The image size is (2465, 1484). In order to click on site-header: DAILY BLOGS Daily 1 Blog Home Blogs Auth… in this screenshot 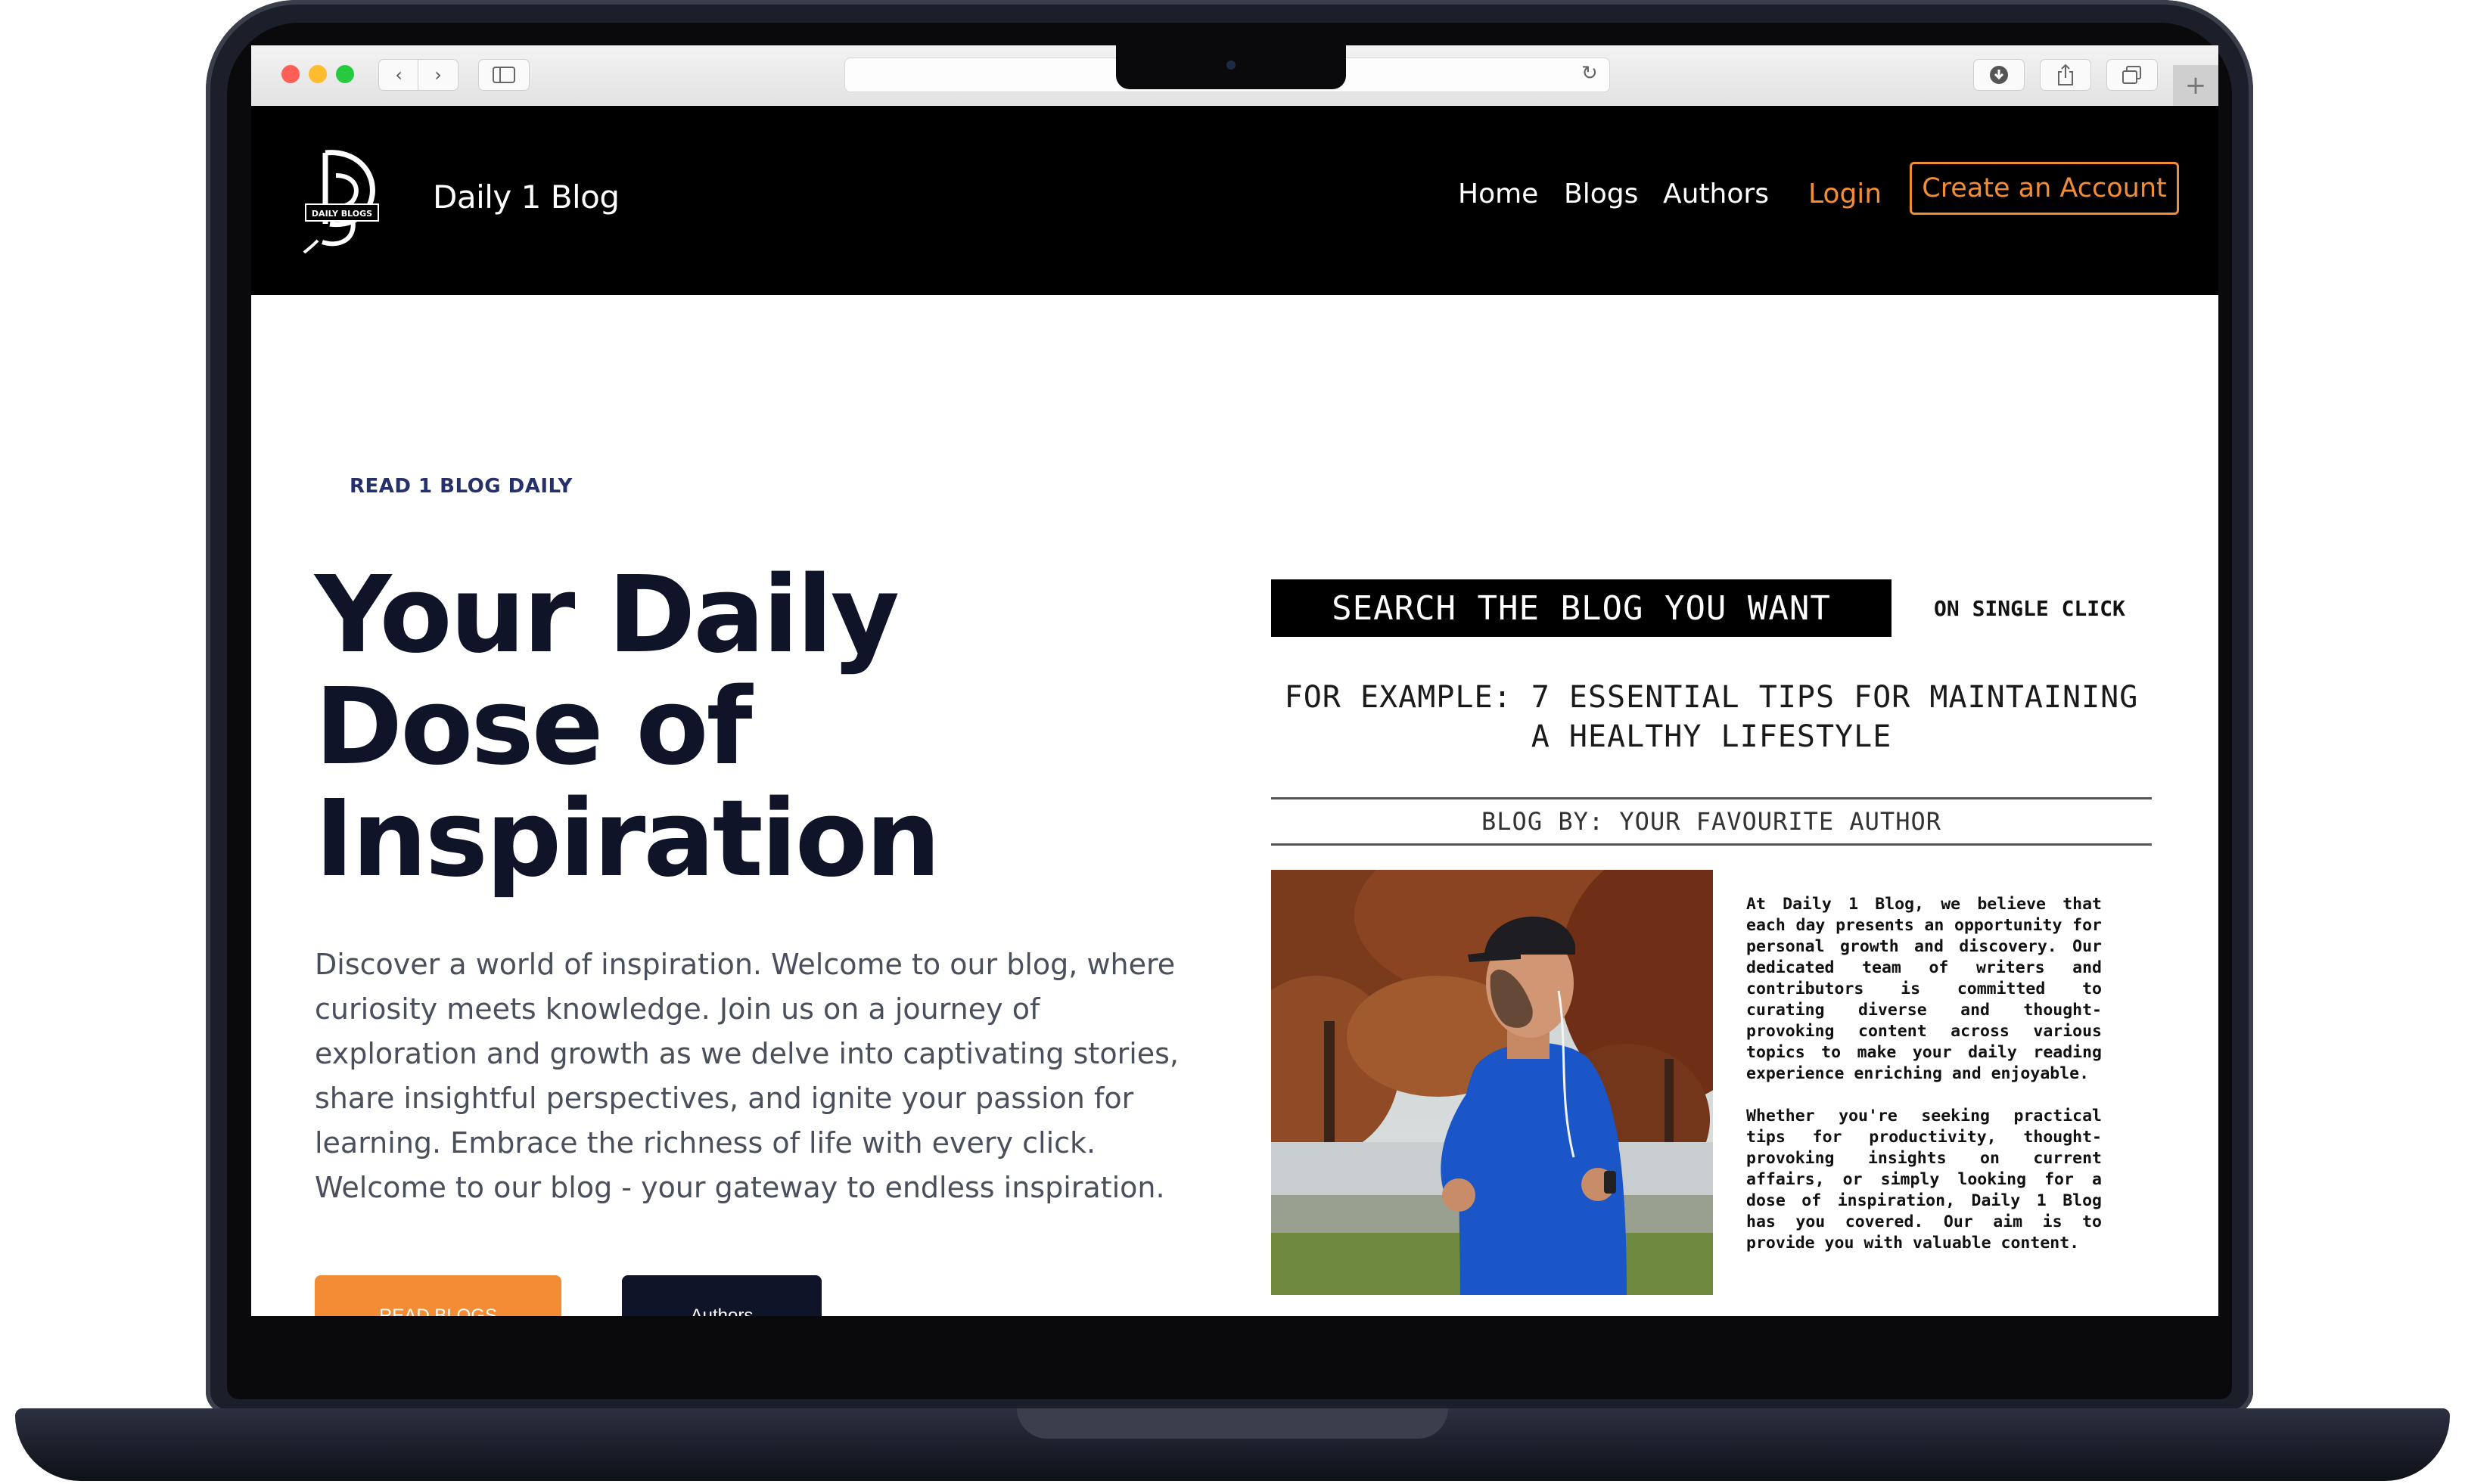, I will do `click(1234, 200)`.